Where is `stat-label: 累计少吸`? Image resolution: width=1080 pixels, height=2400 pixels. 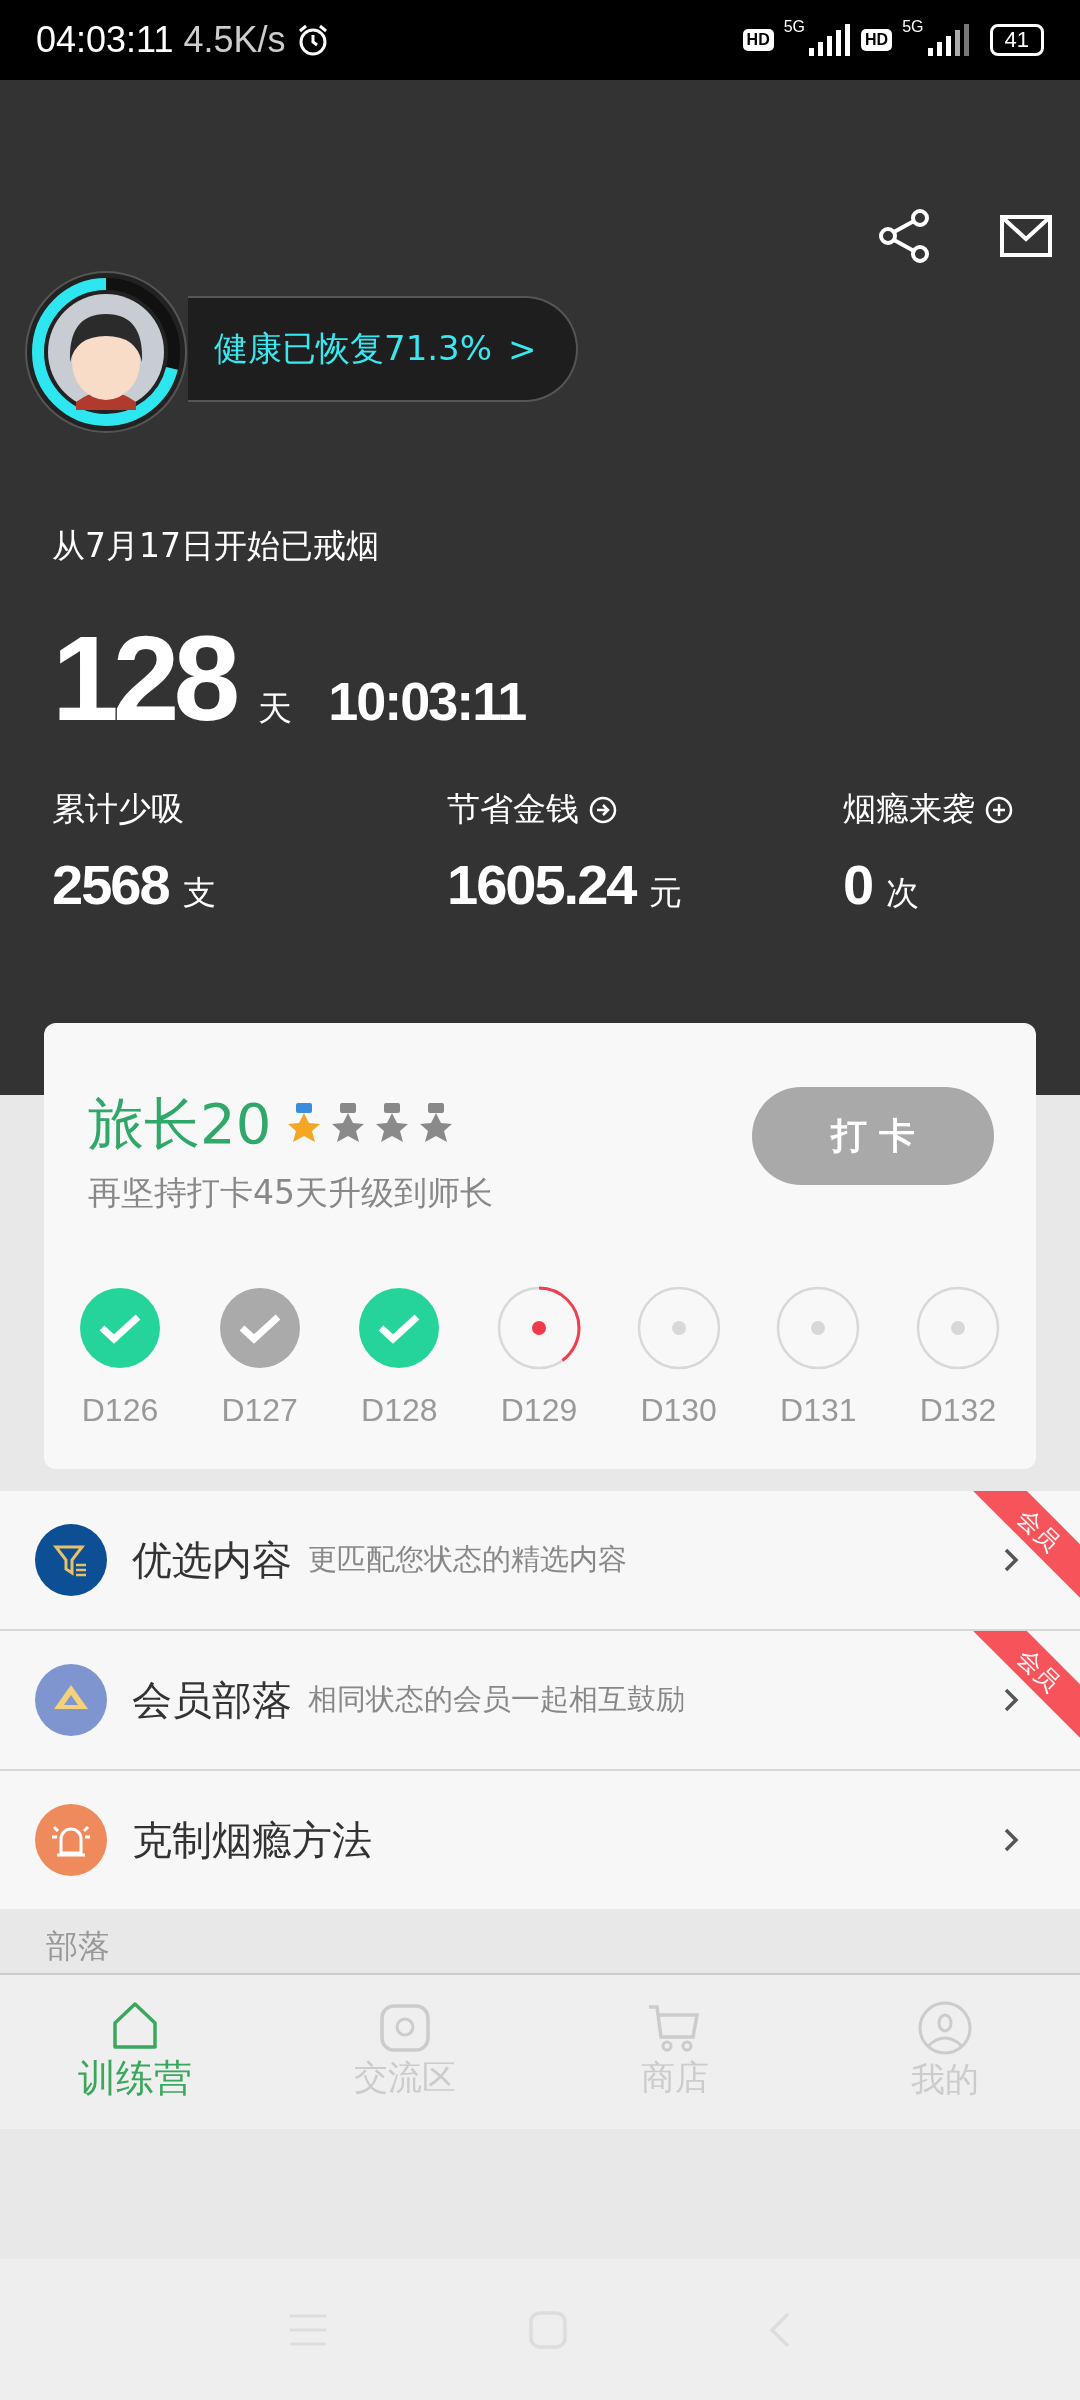 stat-label: 累计少吸 is located at coordinates (118, 809).